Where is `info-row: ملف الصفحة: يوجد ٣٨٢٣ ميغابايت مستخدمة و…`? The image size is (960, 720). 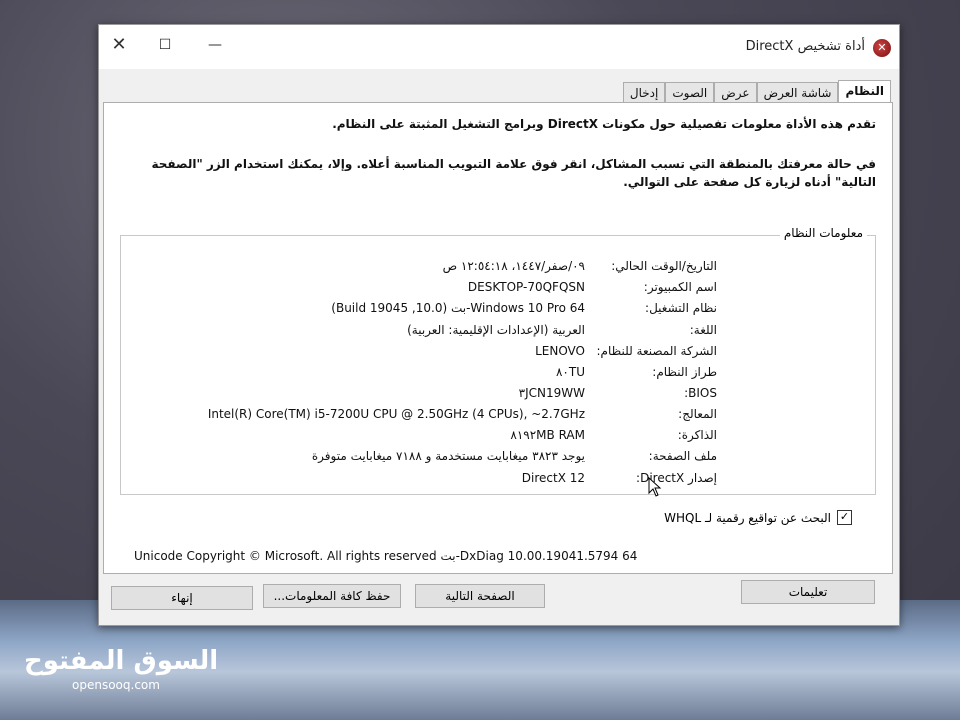 info-row: ملف الصفحة: يوجد ٣٨٢٣ ميغابايت مستخدمة و… is located at coordinates (498, 459).